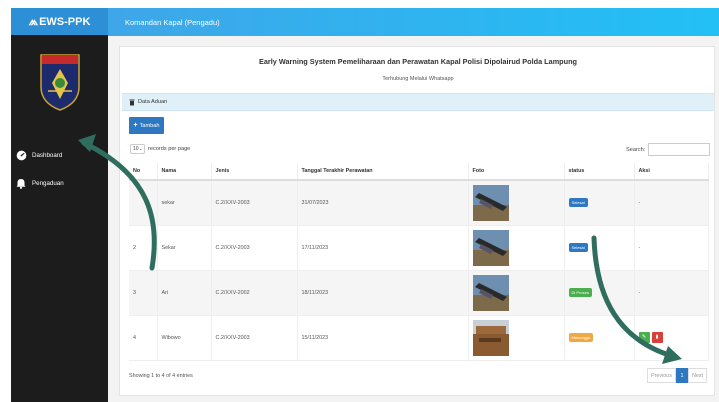 This screenshot has width=719, height=402. I want to click on brand-glyph: ⩕, so click(33, 21).